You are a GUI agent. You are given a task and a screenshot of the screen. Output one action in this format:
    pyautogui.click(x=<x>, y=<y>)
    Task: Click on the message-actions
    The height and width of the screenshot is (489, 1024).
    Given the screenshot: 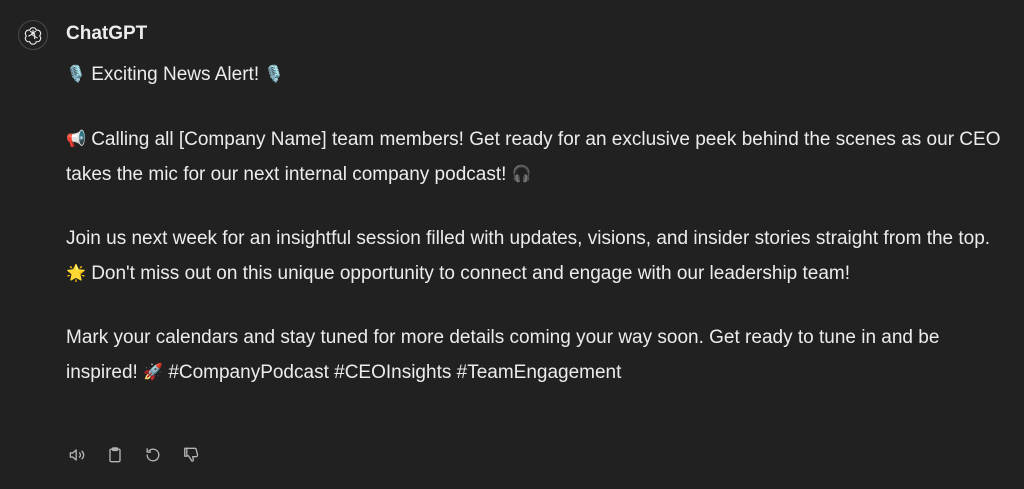 What is the action you would take?
    pyautogui.click(x=134, y=455)
    